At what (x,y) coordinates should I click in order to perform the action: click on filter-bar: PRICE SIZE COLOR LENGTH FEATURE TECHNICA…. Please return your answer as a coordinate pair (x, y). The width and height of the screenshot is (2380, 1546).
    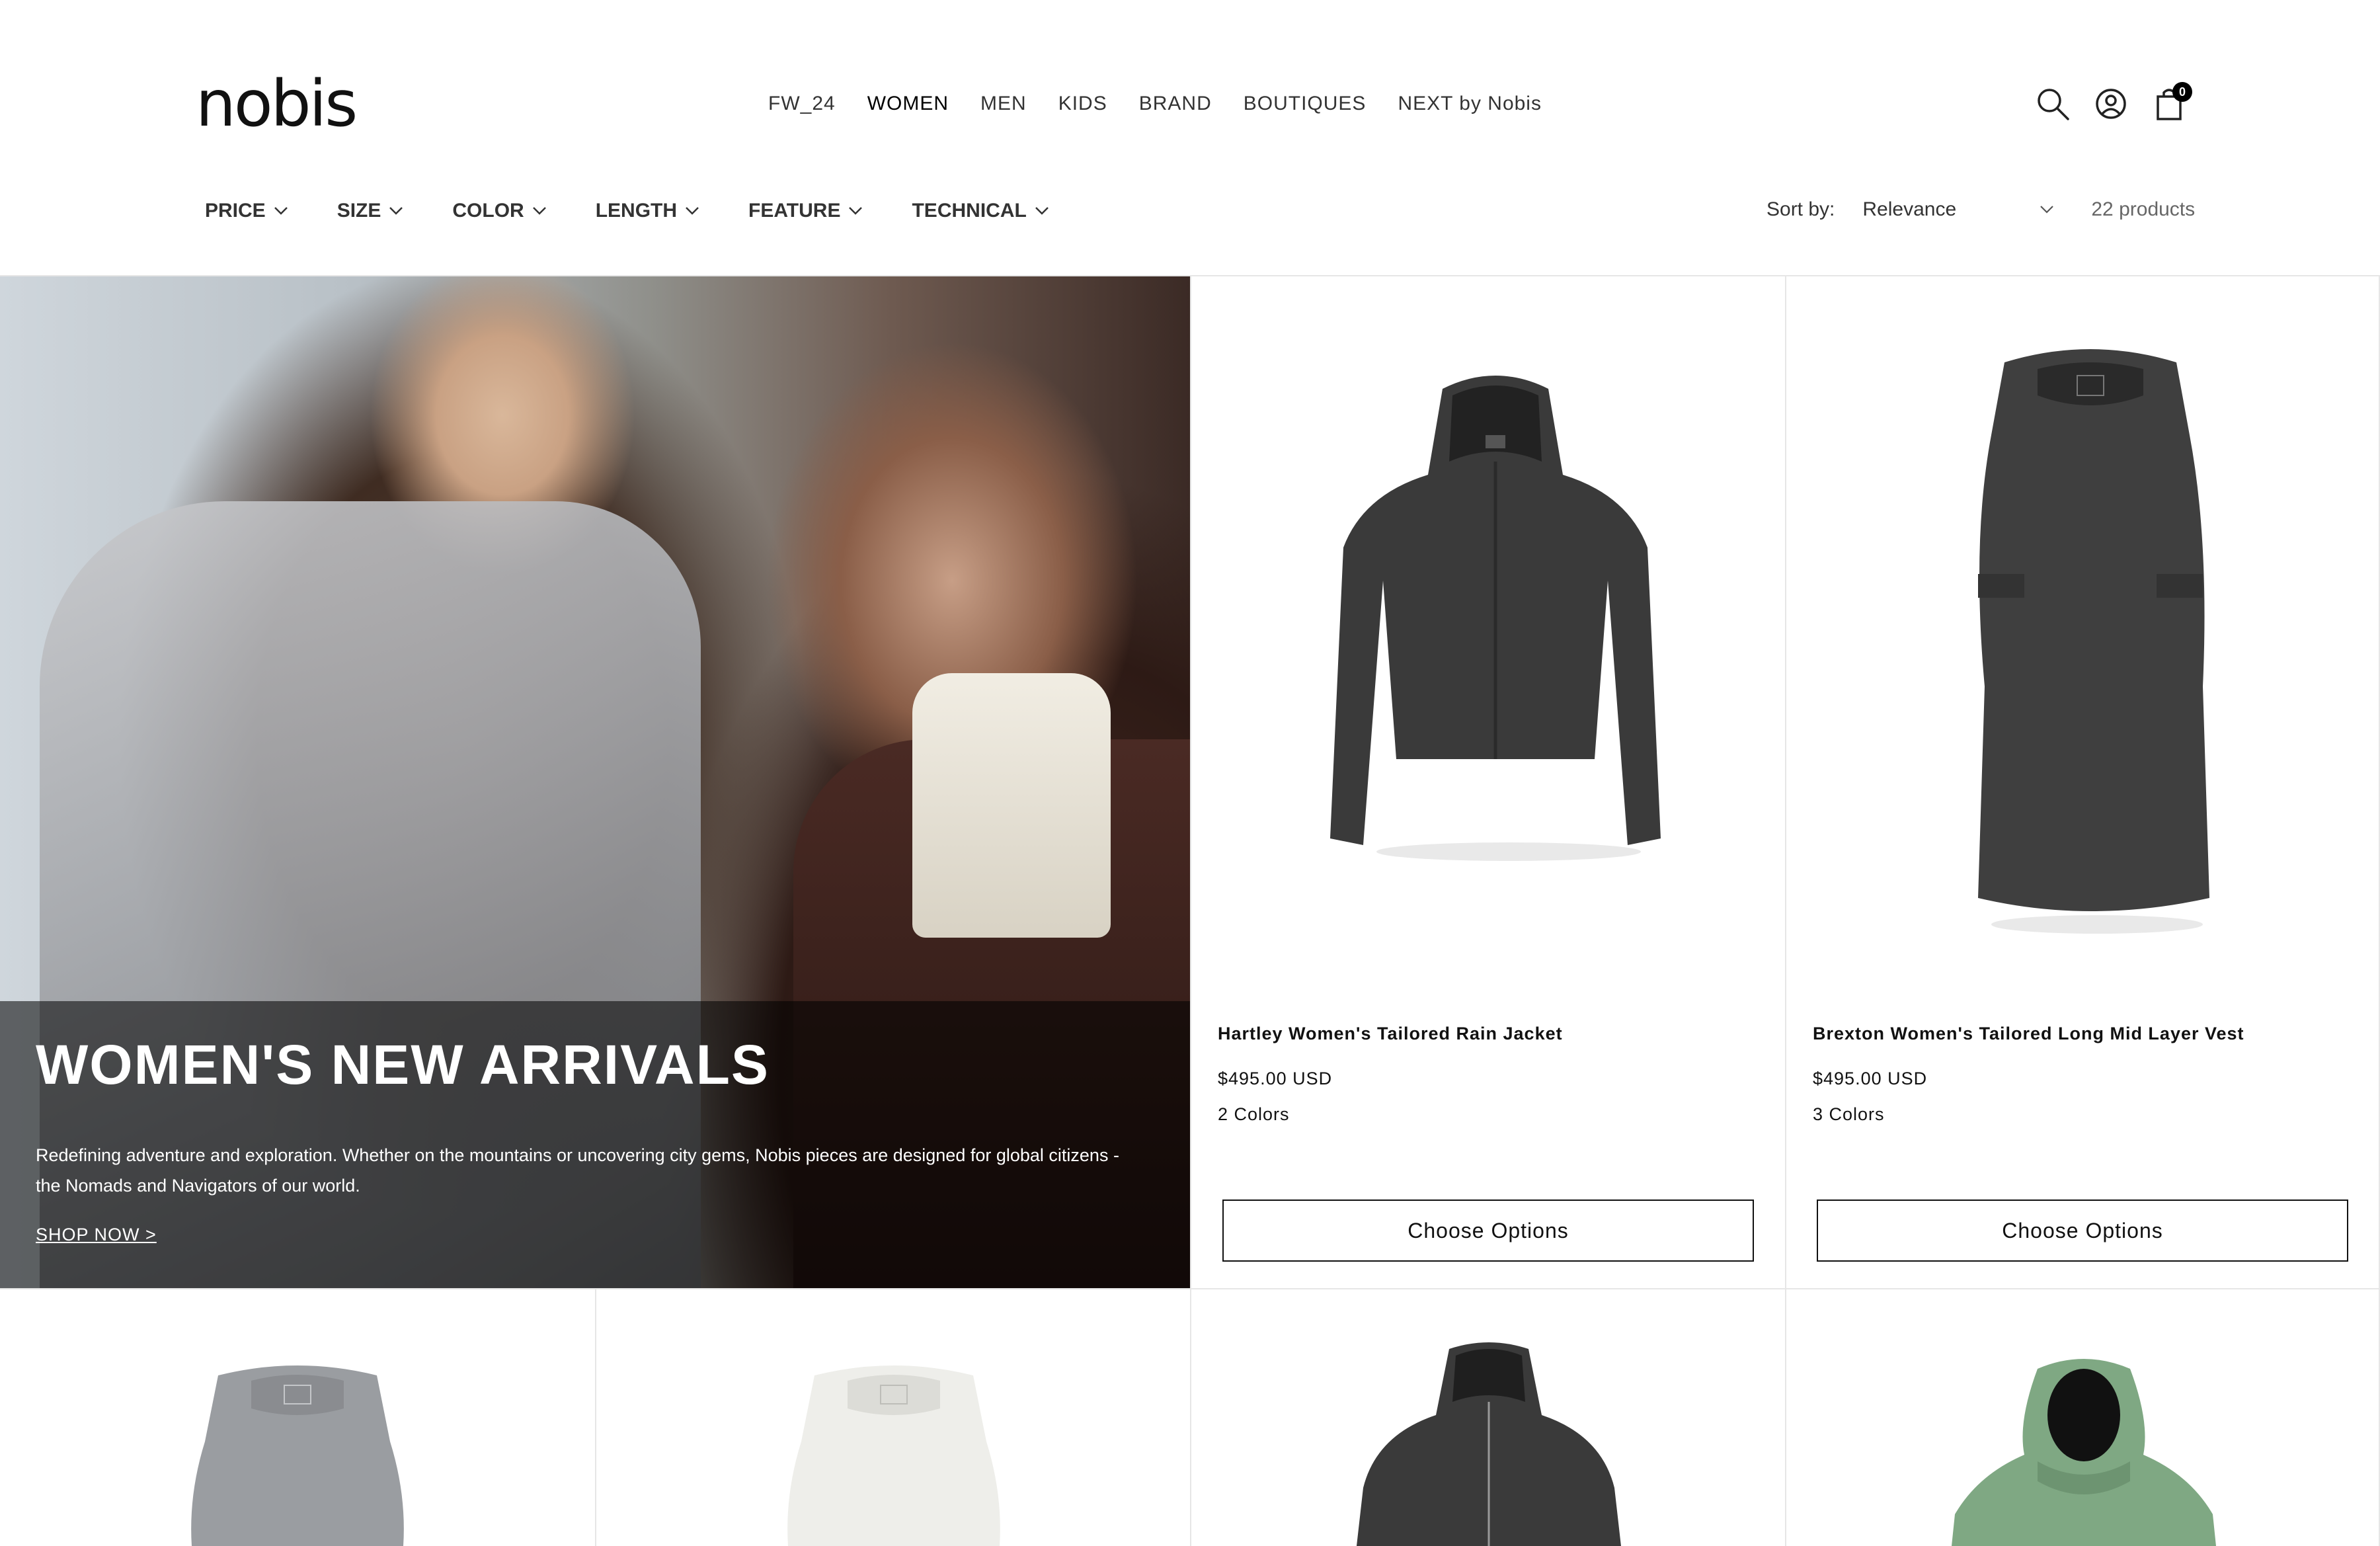
    Looking at the image, I should click on (651, 211).